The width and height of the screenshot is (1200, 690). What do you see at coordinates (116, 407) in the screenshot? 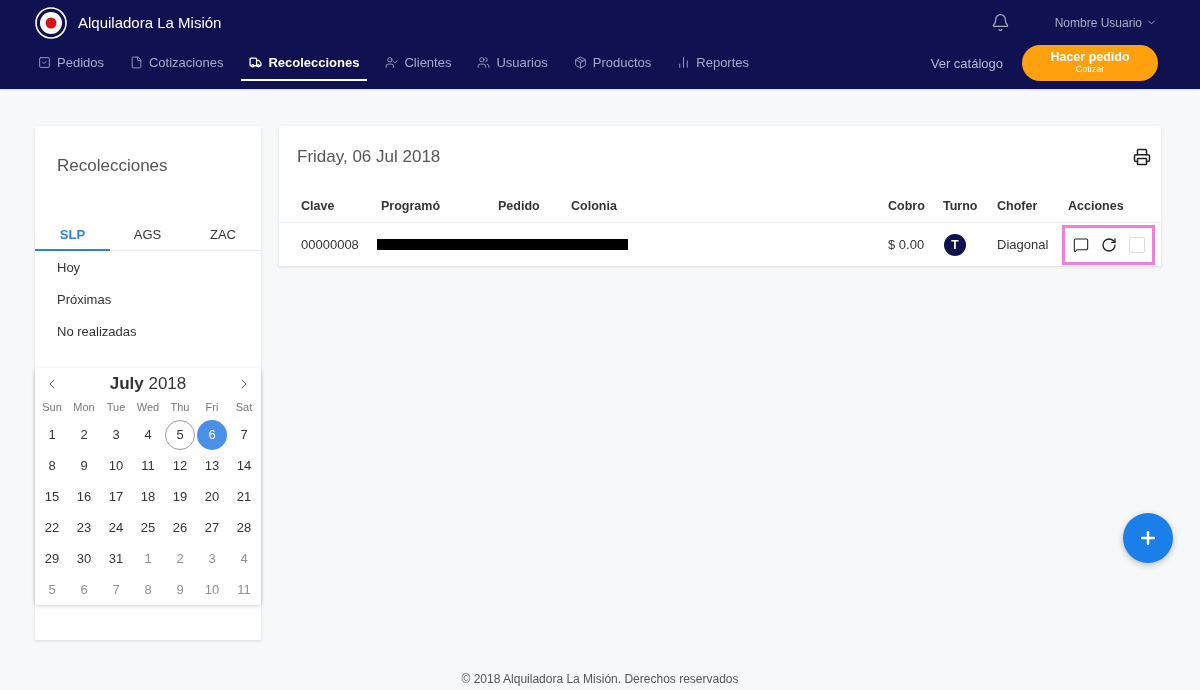
I see `weekday-label: Tue` at bounding box center [116, 407].